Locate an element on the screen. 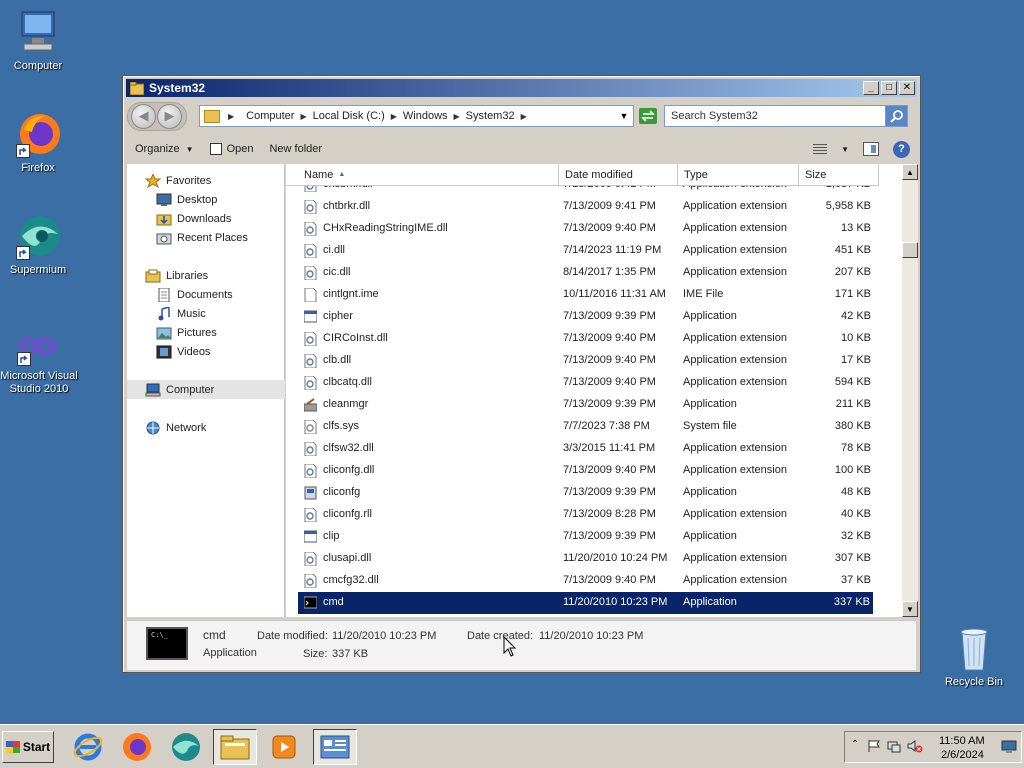 The height and width of the screenshot is (768, 1024). address-dropdown-icon: ▼ is located at coordinates (624, 116).